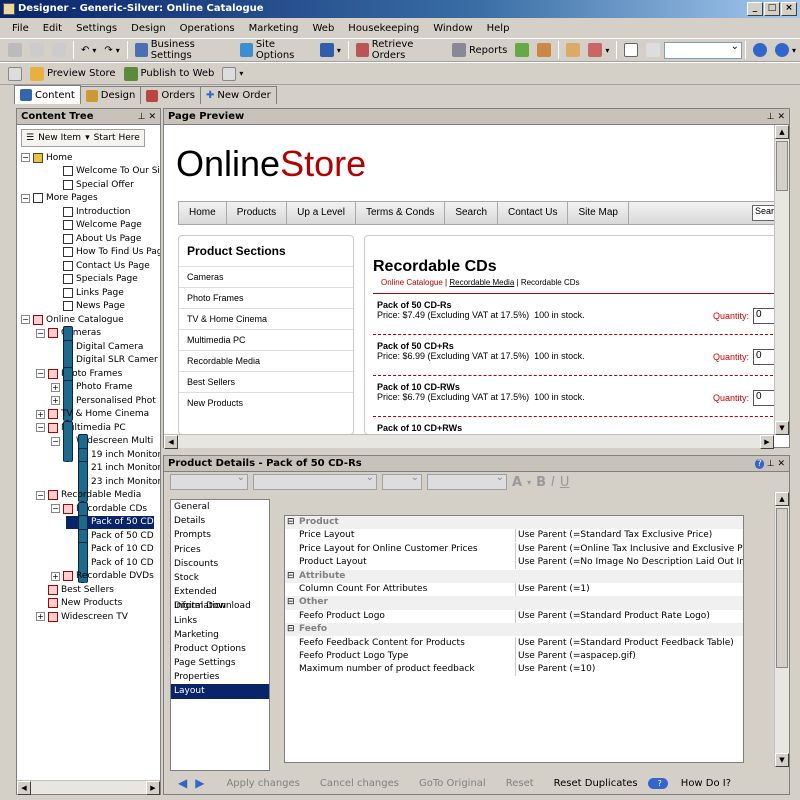 Image resolution: width=800 pixels, height=800 pixels. What do you see at coordinates (514, 603) in the screenshot?
I see `grid-category: ⊟ Other` at bounding box center [514, 603].